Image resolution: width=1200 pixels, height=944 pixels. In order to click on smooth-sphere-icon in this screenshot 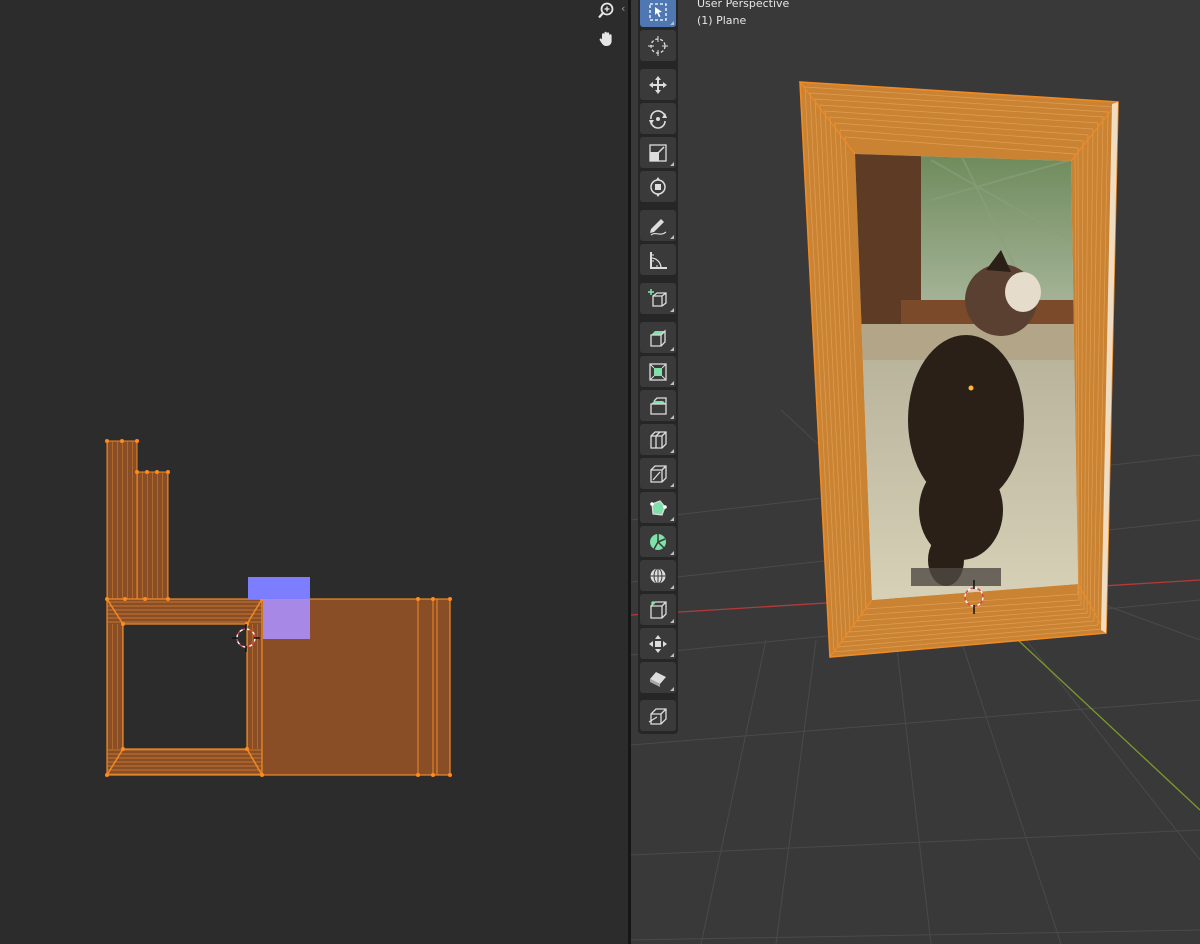, I will do `click(658, 575)`.